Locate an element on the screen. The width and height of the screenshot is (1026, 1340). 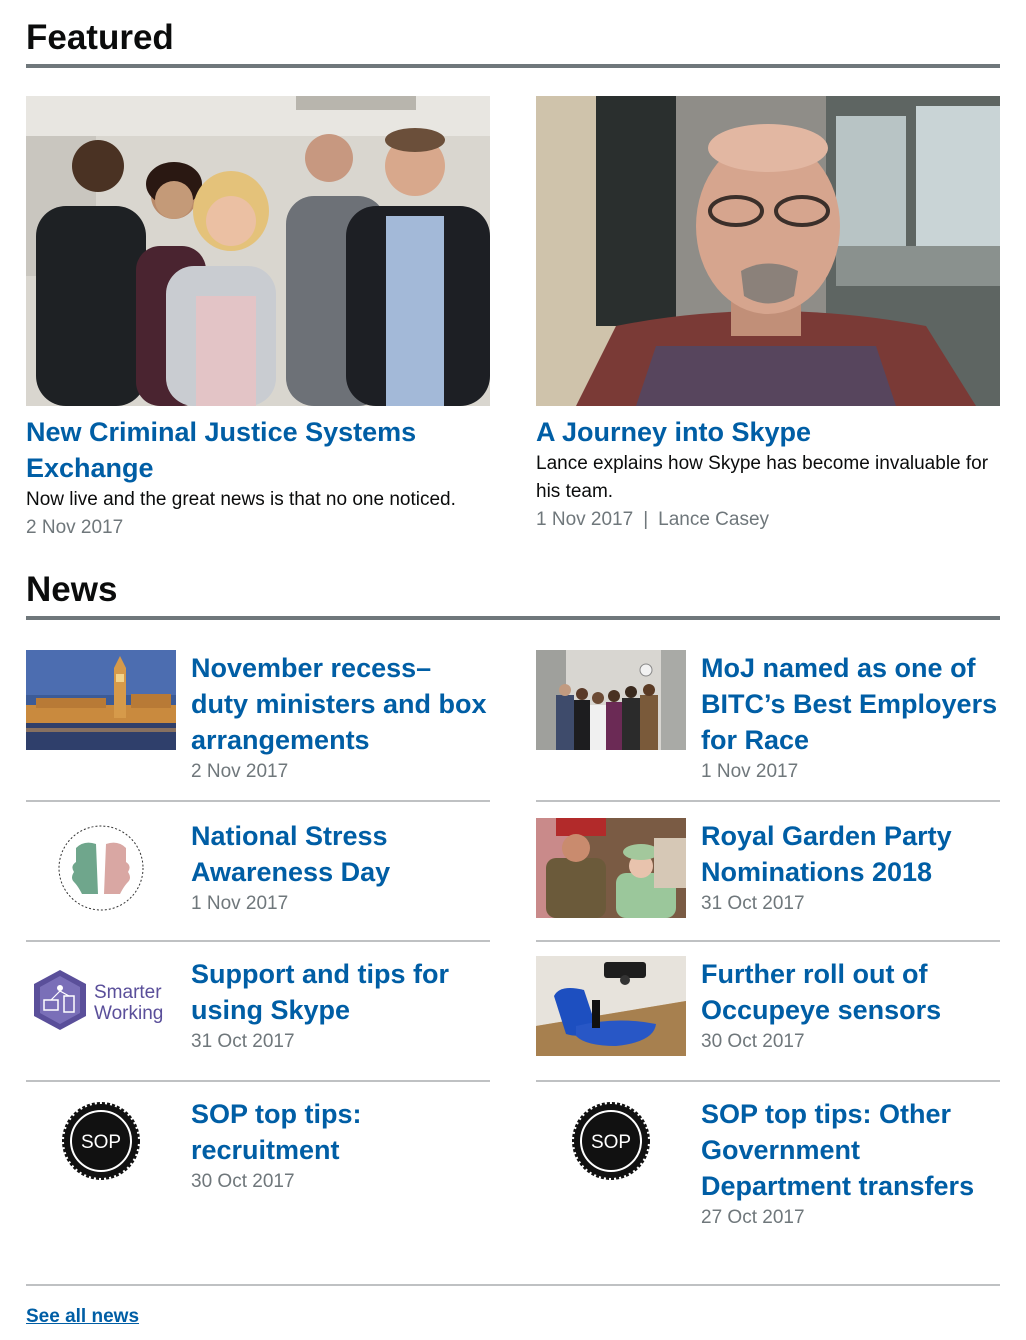
featured-meta: 2 Nov 2017 is located at coordinates (258, 528).